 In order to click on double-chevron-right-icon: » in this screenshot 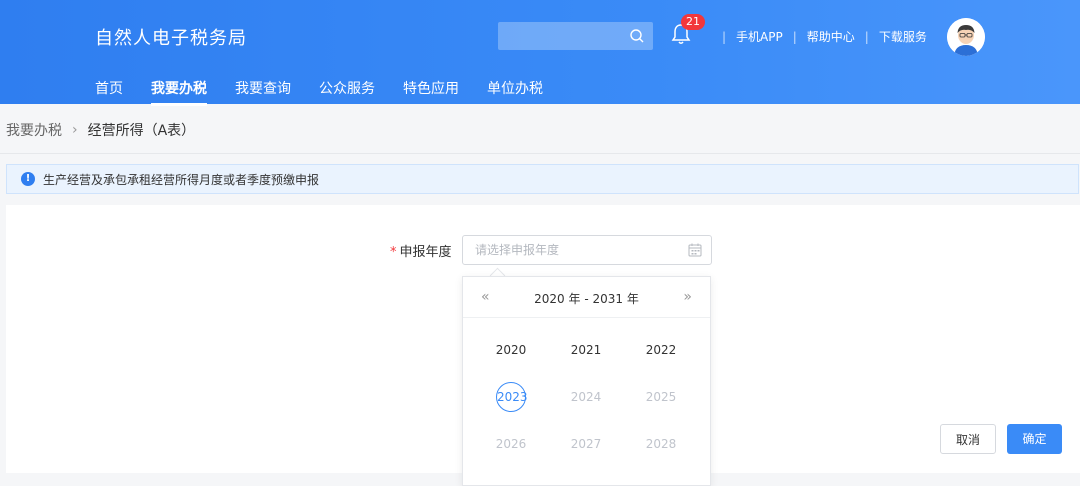, I will do `click(687, 297)`.